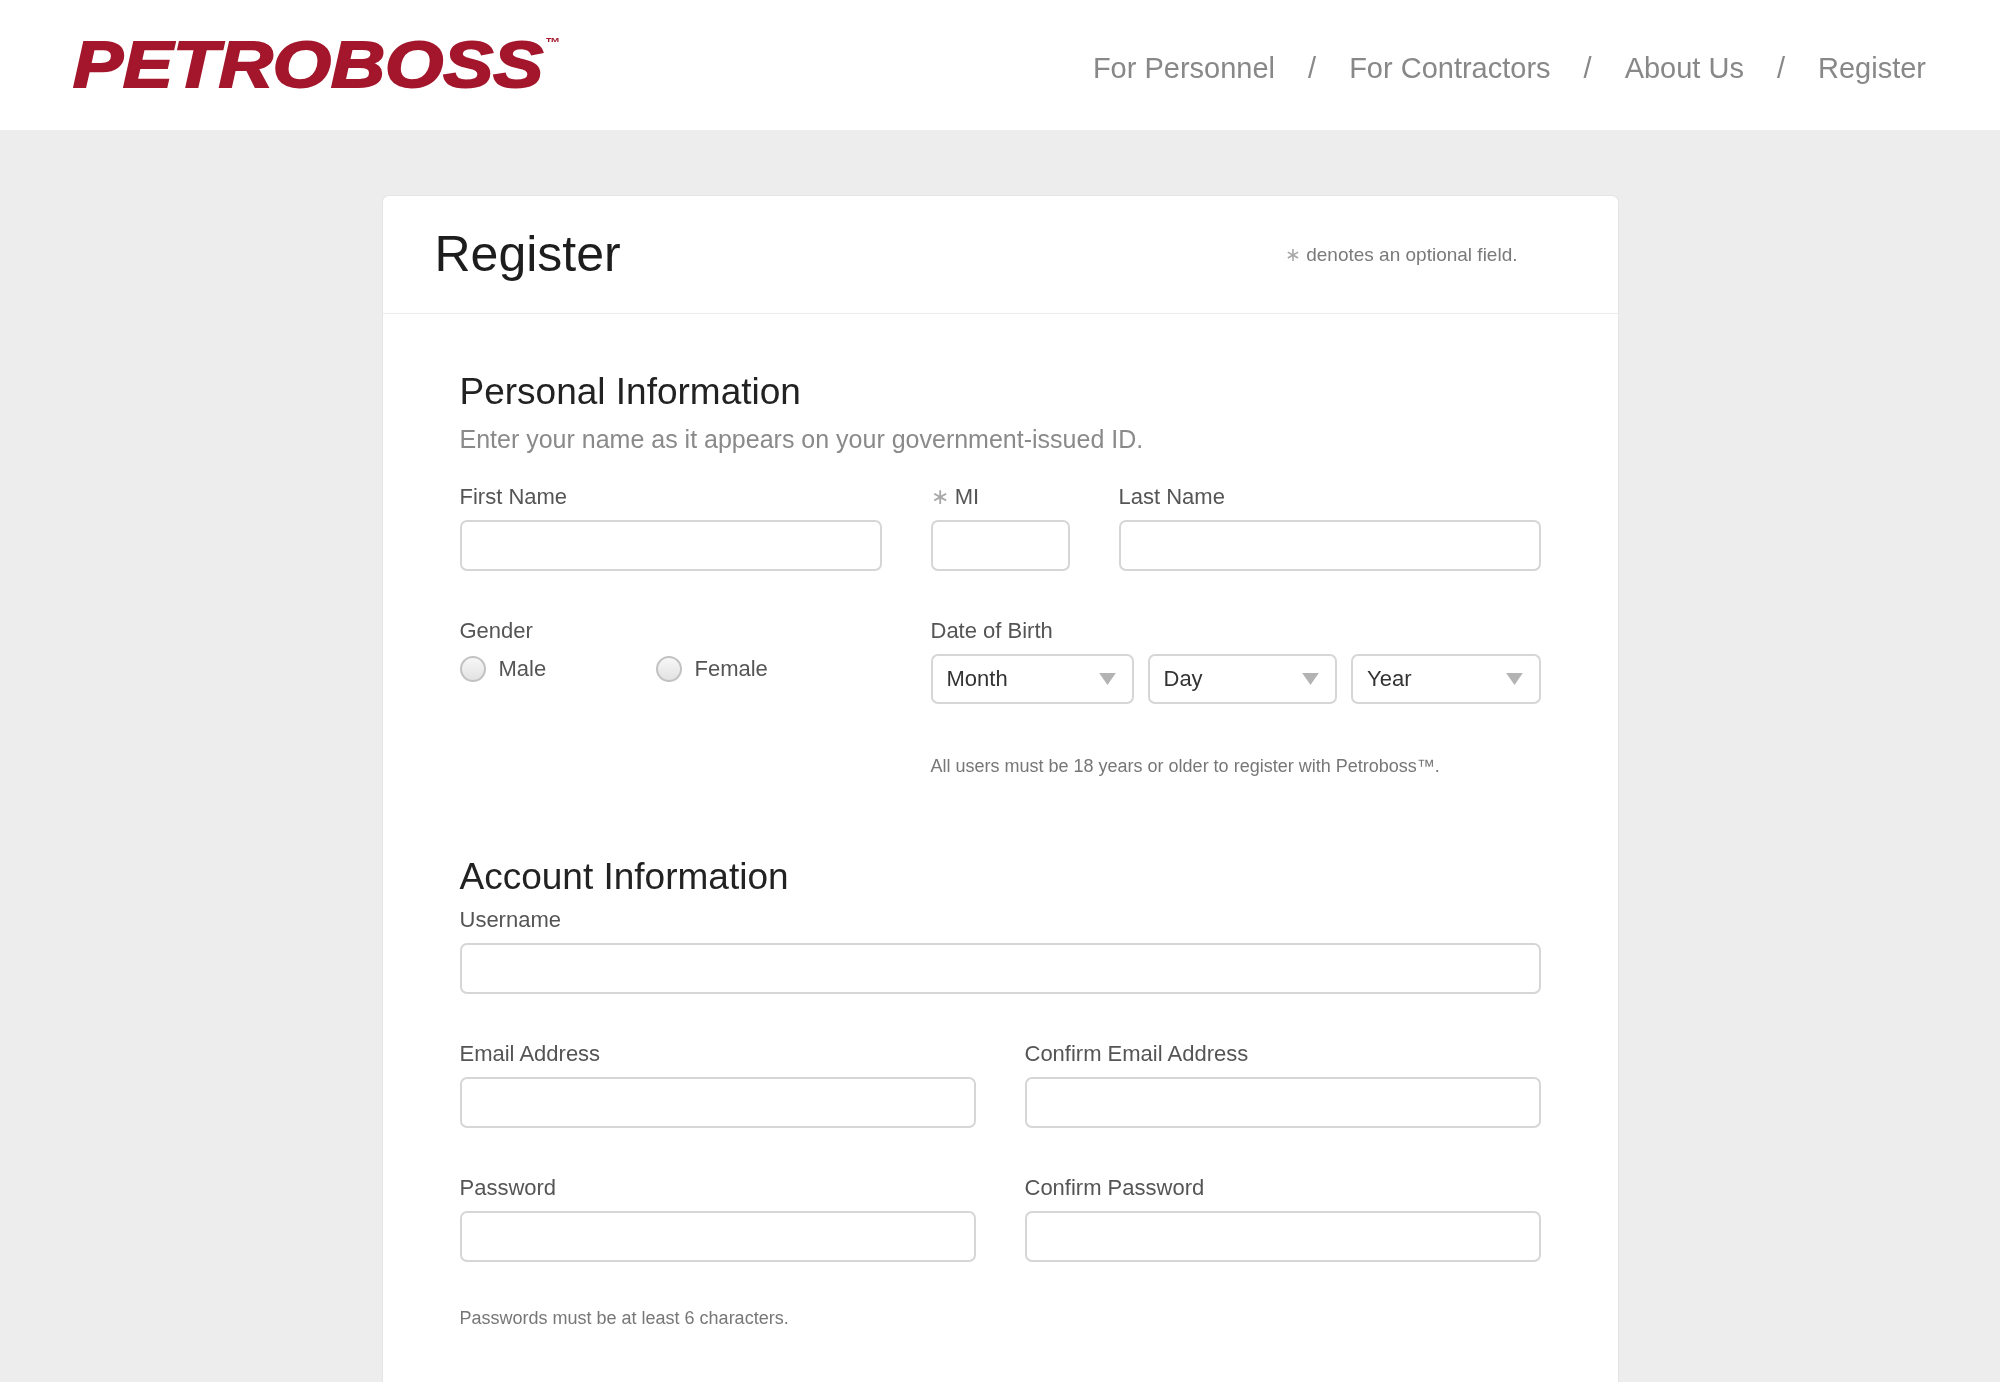  I want to click on field-label: Confirm Email Address, so click(1137, 1054).